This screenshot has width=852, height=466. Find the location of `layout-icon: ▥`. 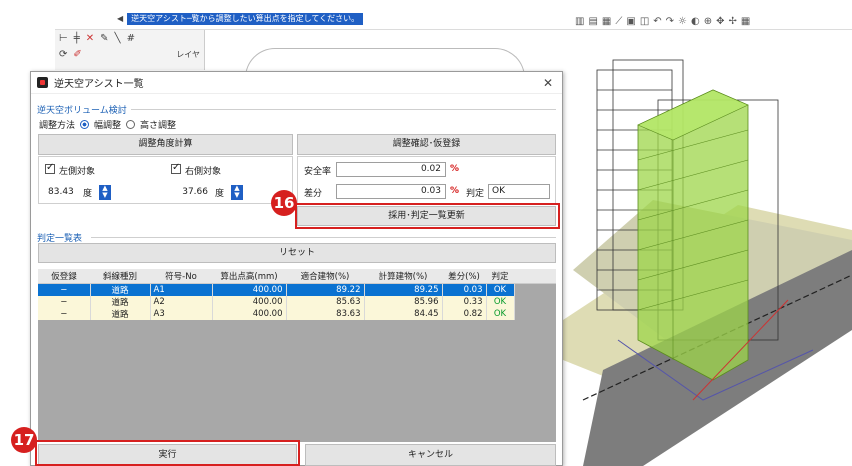

layout-icon: ▥ is located at coordinates (579, 21).